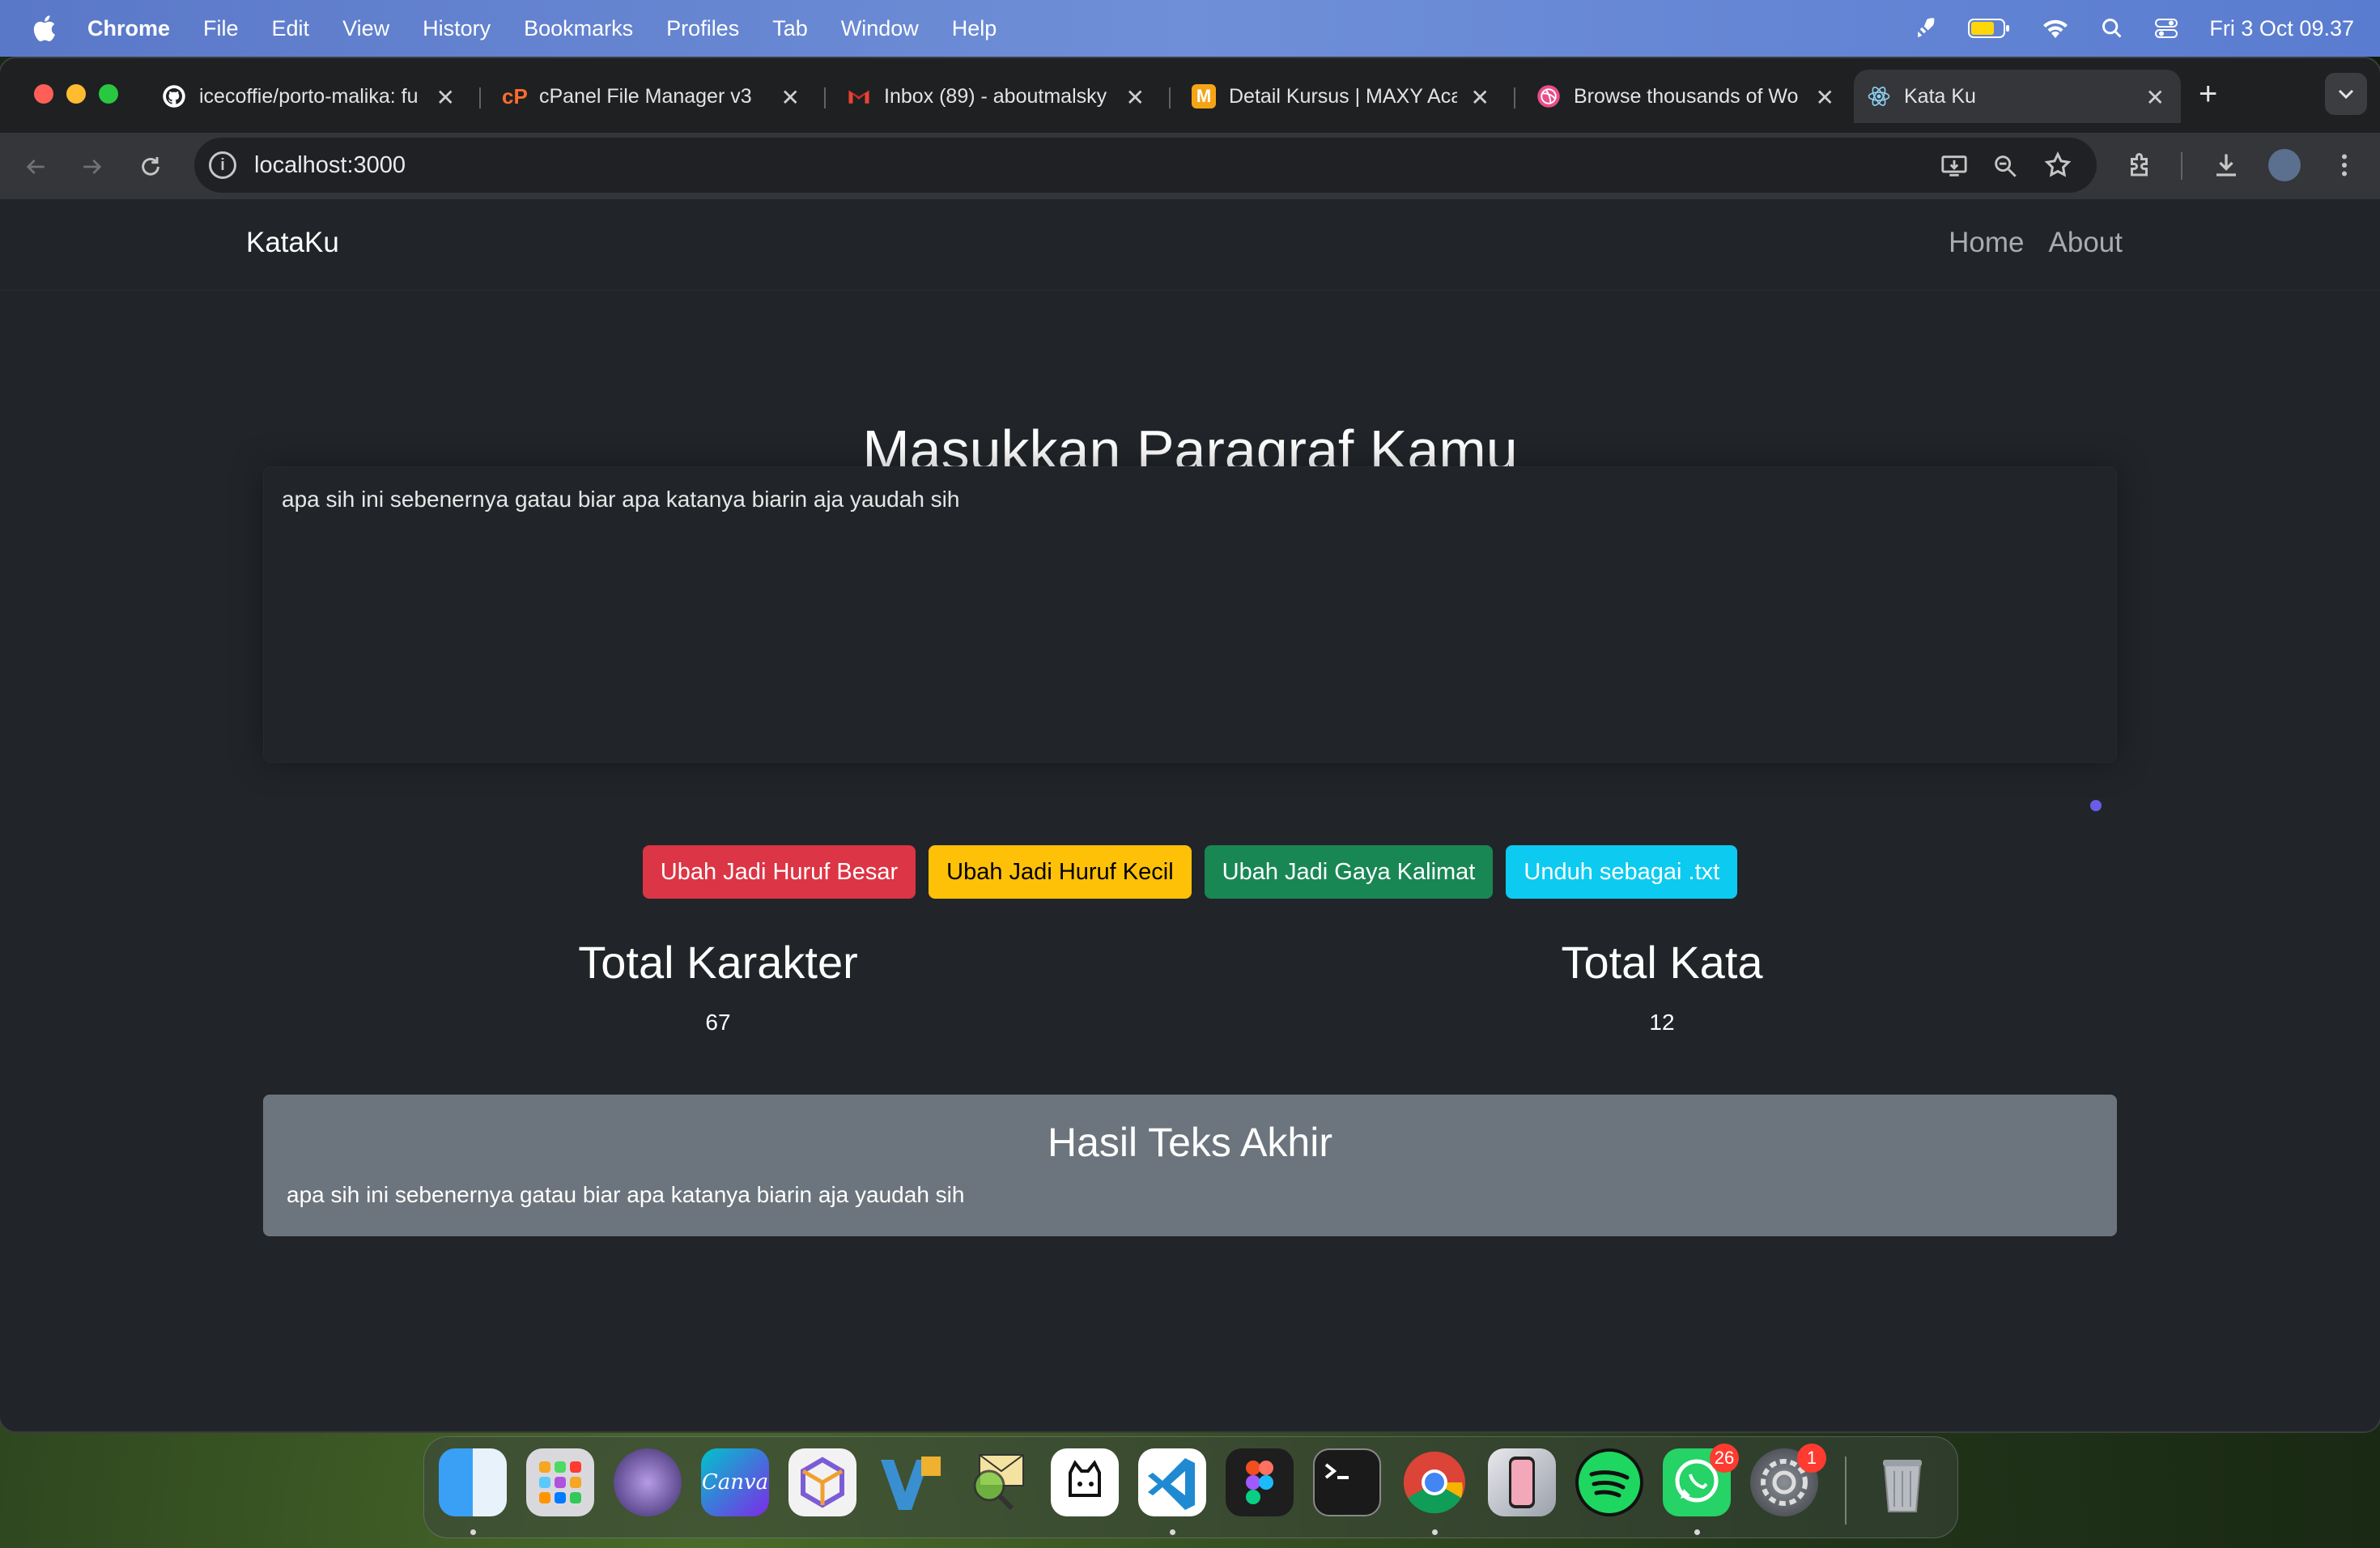 Image resolution: width=2380 pixels, height=1548 pixels. I want to click on dock-separator, so click(1846, 1491).